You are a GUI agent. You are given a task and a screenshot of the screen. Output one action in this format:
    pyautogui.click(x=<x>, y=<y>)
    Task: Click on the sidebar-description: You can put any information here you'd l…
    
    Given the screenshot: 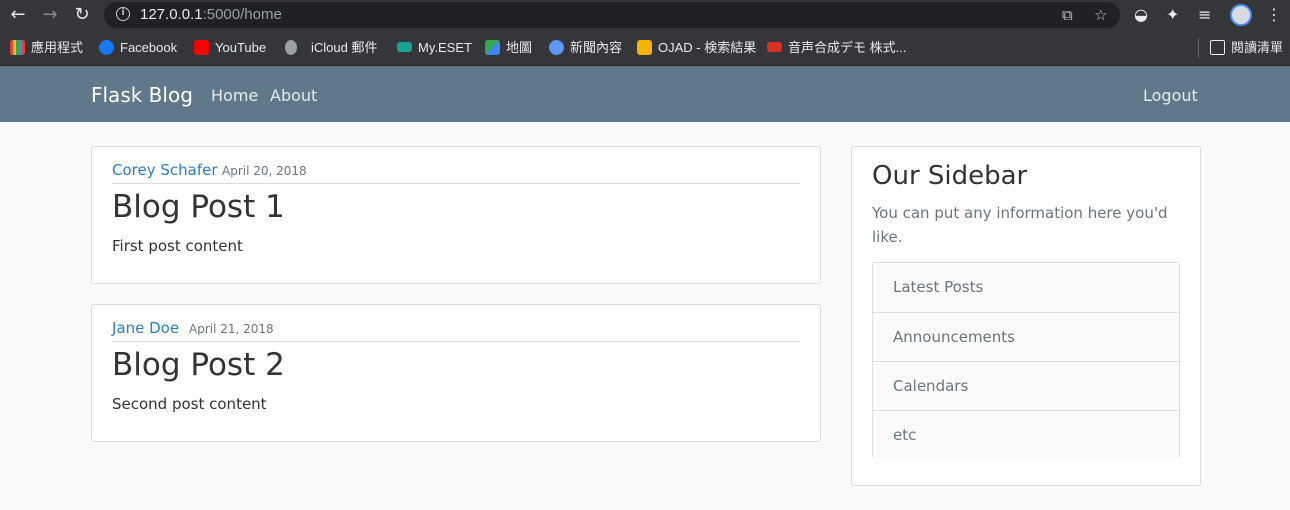 What is the action you would take?
    pyautogui.click(x=1020, y=225)
    